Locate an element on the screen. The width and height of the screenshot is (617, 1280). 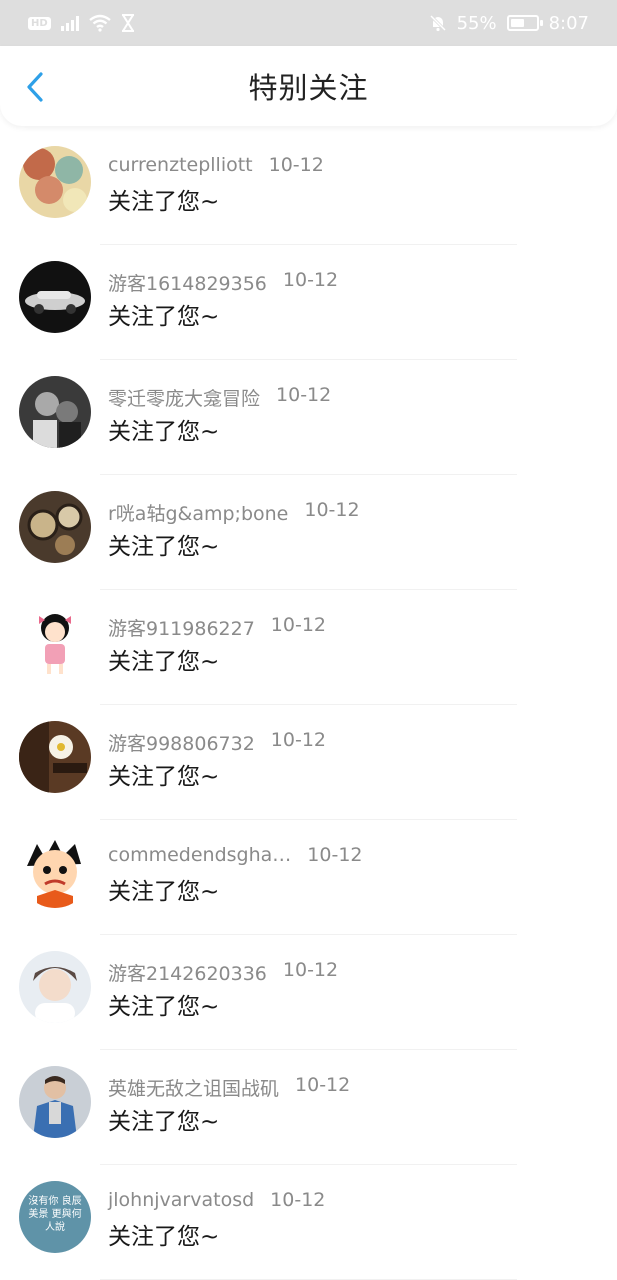
nav-bar: 特别关注 is located at coordinates (308, 86).